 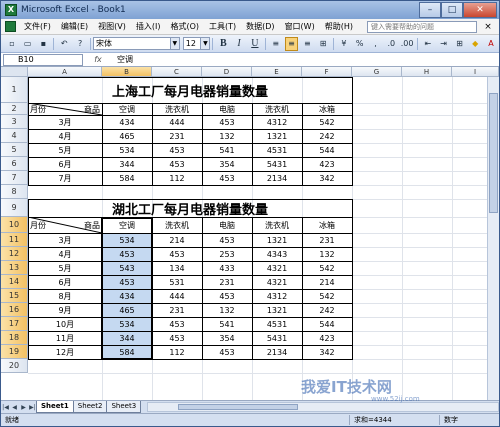 What do you see at coordinates (323, 44) in the screenshot?
I see `merge-center-icon: ⊞` at bounding box center [323, 44].